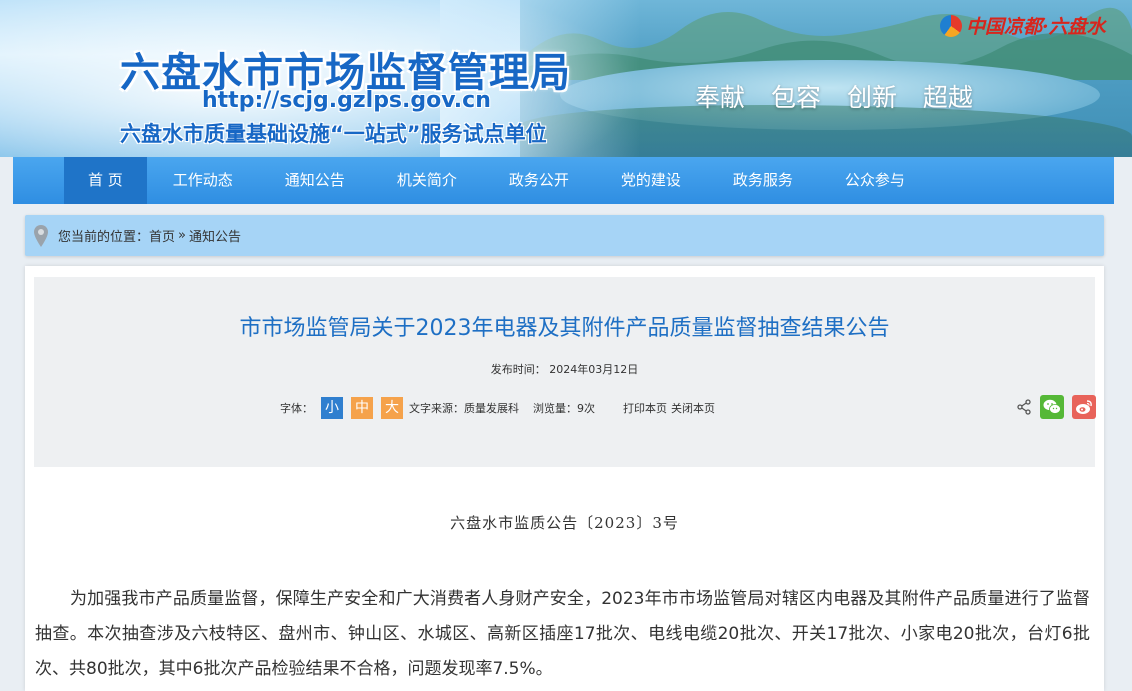  What do you see at coordinates (392, 408) in the screenshot?
I see `font-large-button: 大` at bounding box center [392, 408].